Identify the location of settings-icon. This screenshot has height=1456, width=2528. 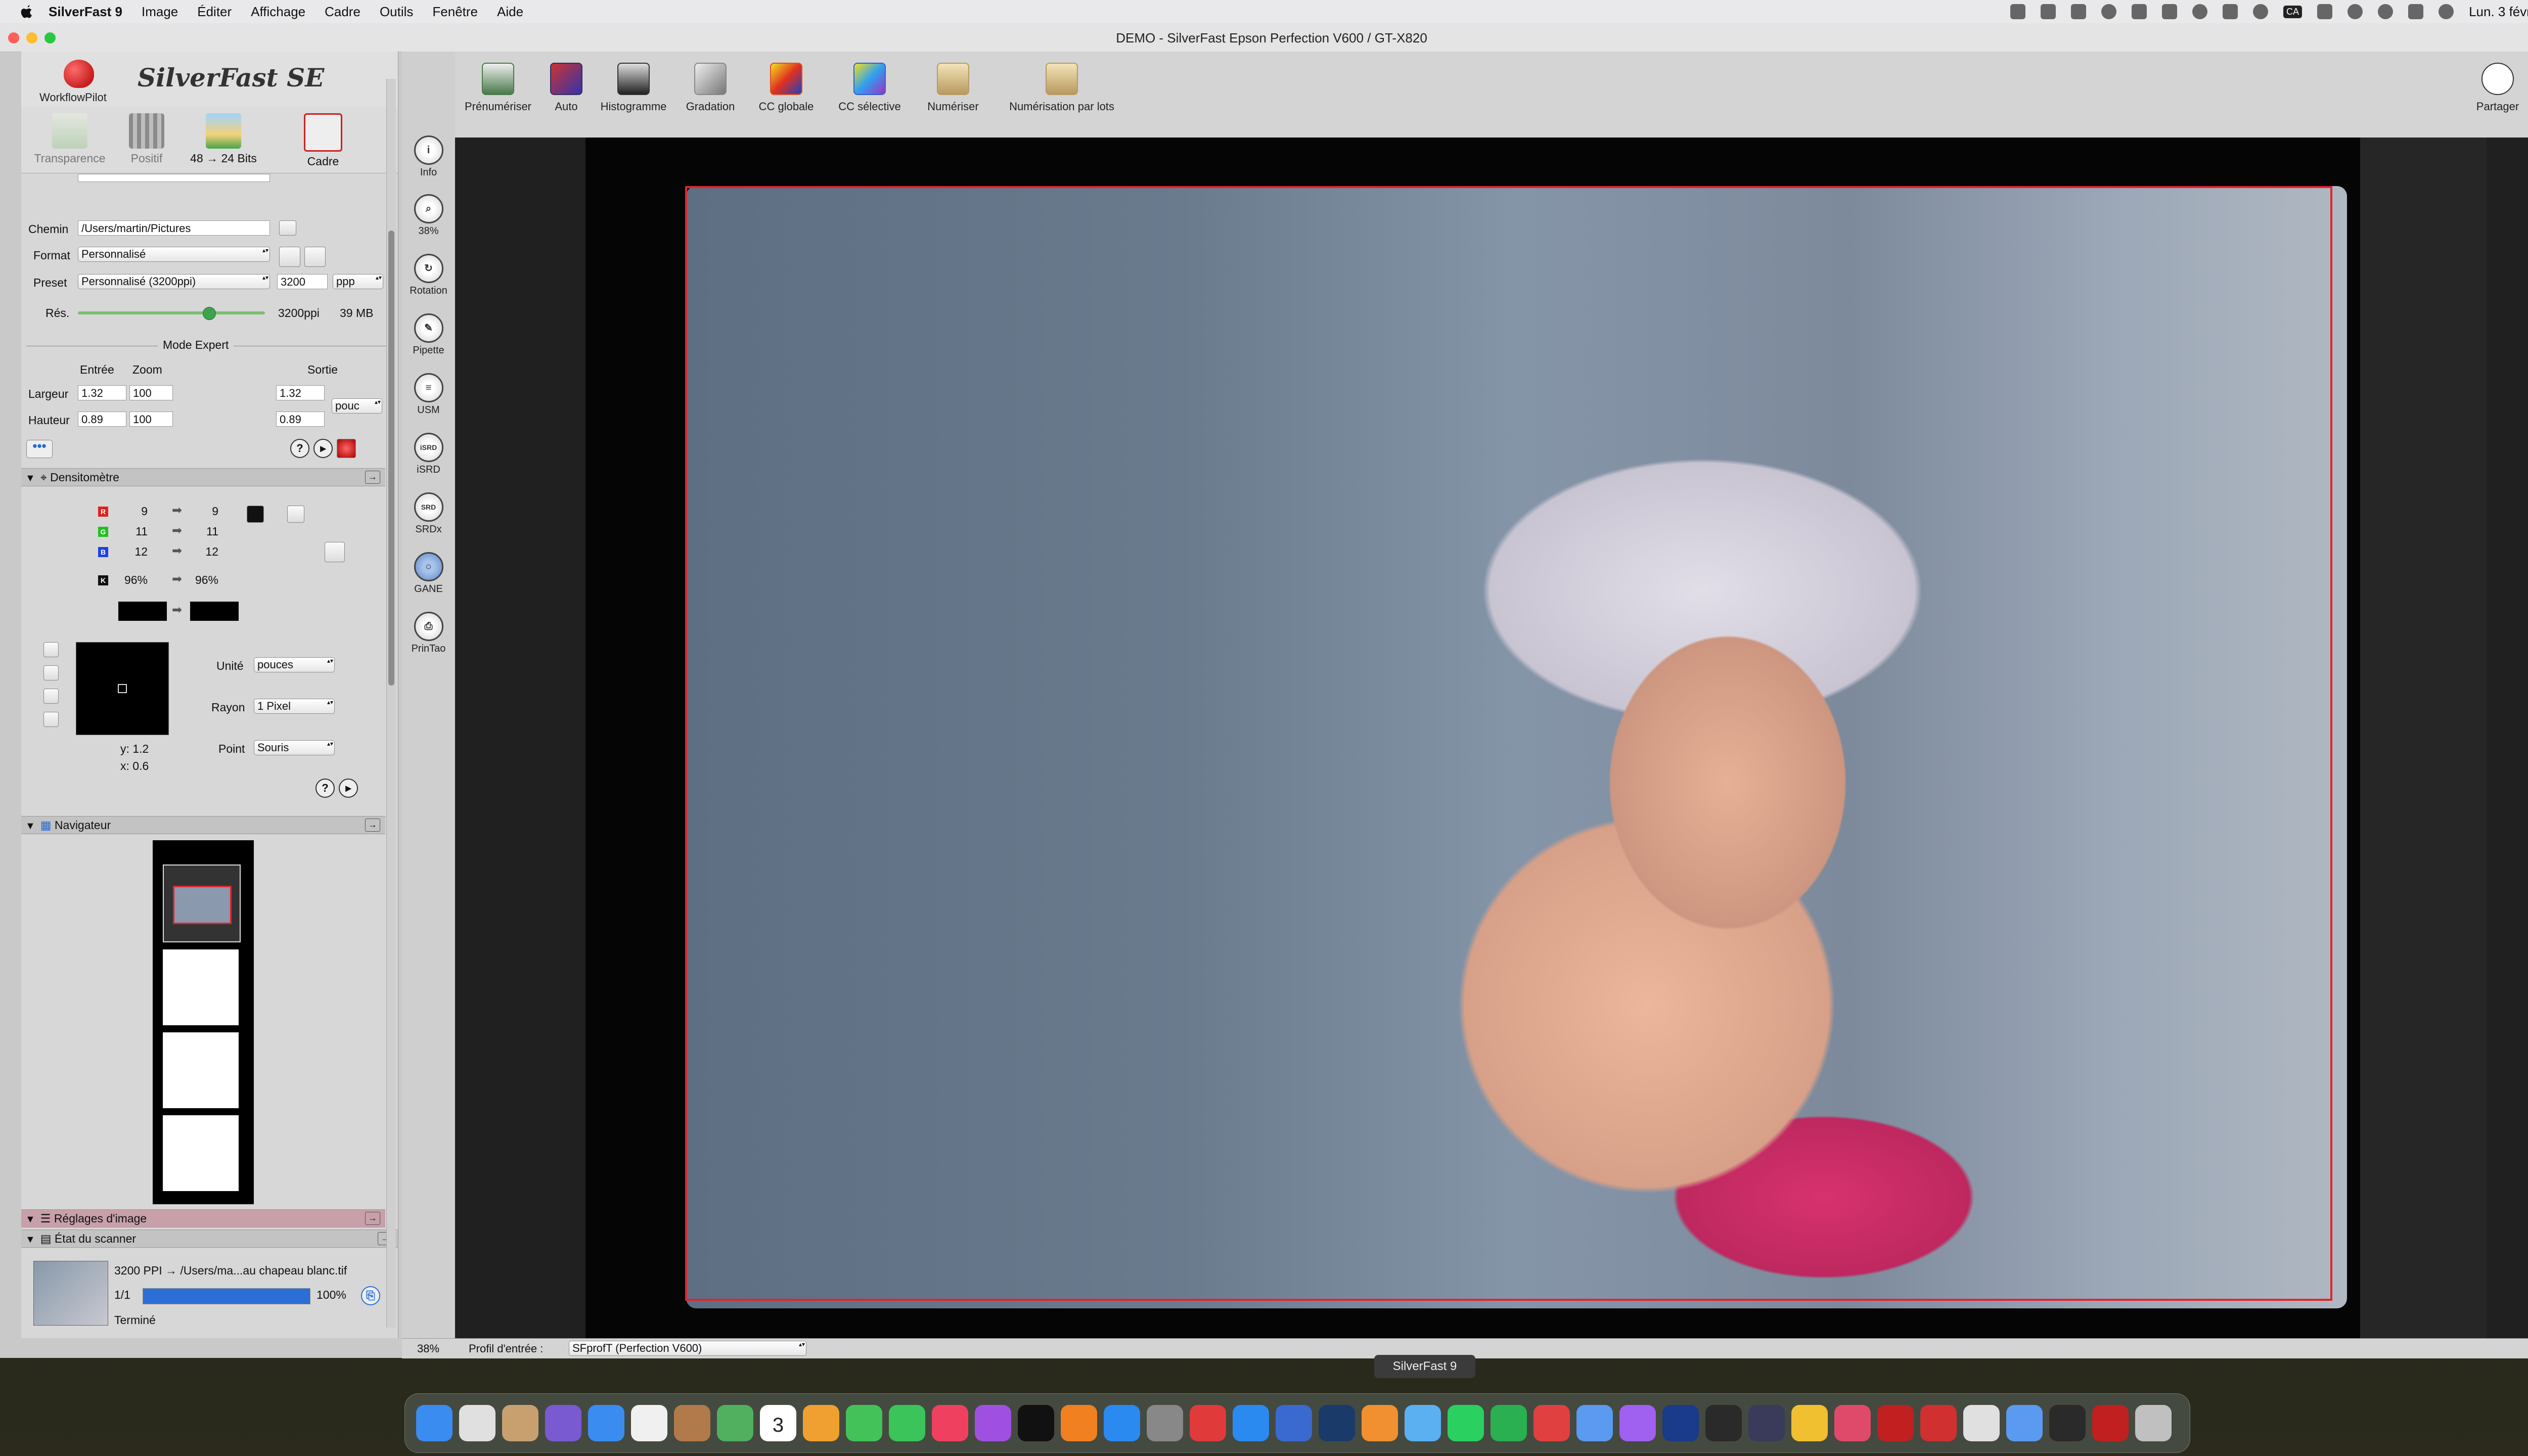
(1165, 1423).